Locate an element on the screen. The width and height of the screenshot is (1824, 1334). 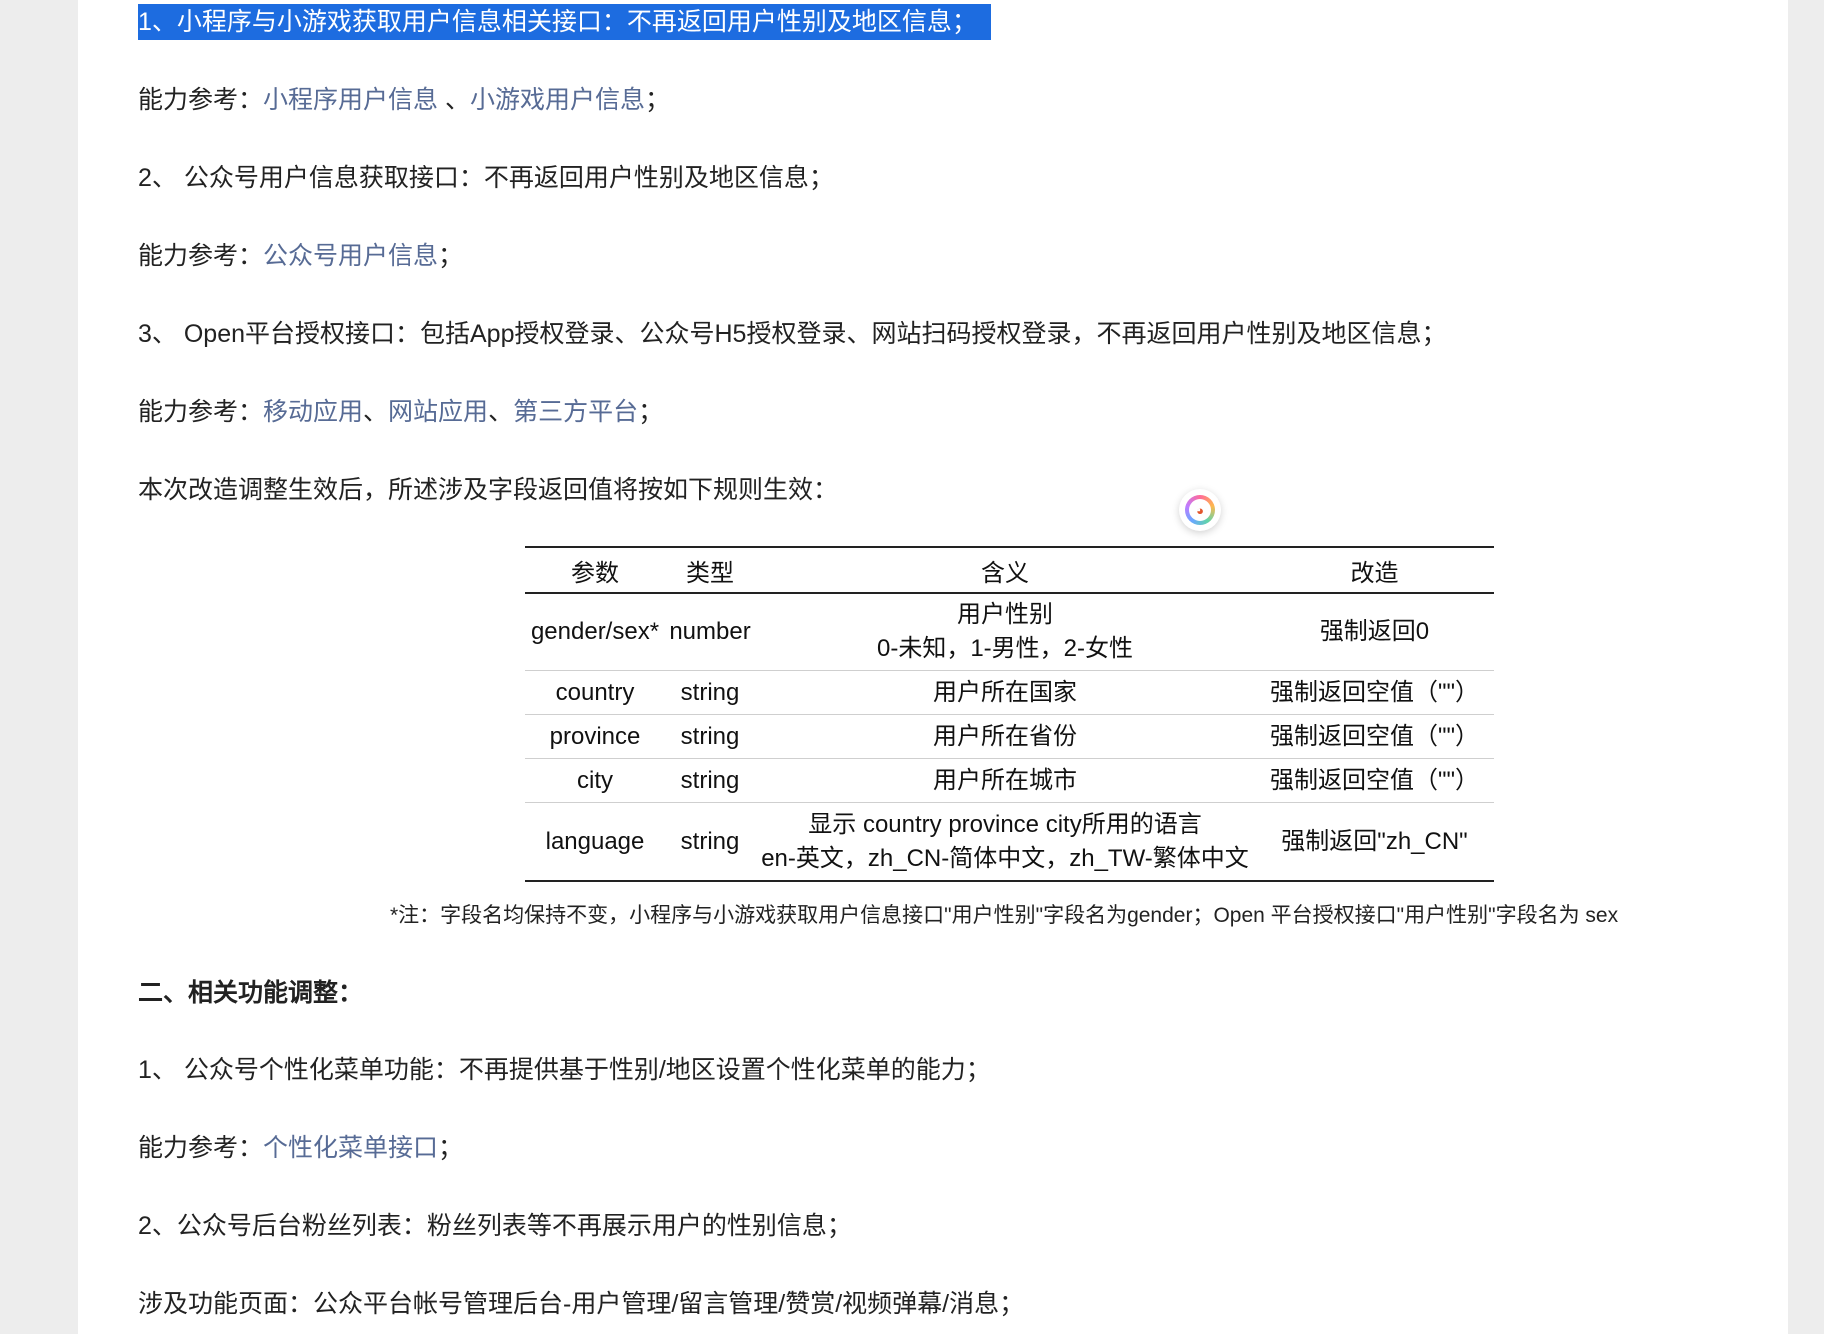
meaning-line-1: 用户性别 is located at coordinates (1005, 614).